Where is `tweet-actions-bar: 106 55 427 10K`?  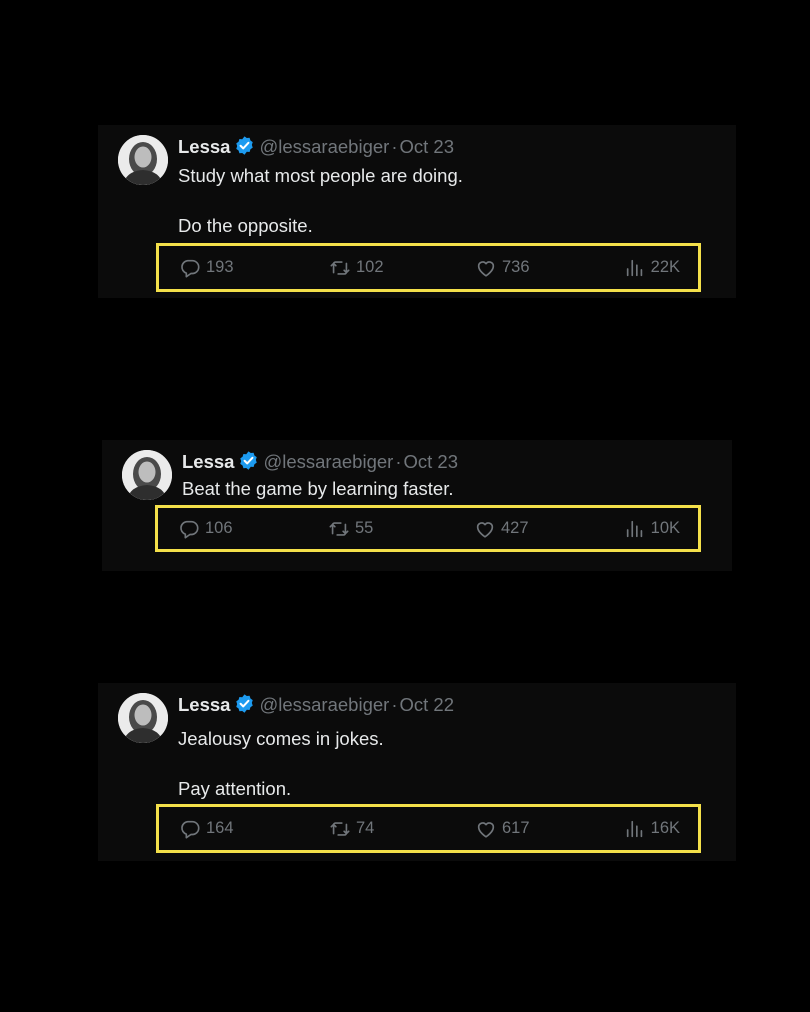 tweet-actions-bar: 106 55 427 10K is located at coordinates (428, 528).